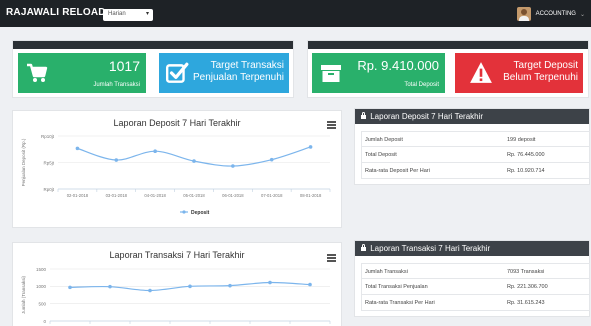 This screenshot has width=591, height=326. Describe the element at coordinates (23, 162) in the screenshot. I see `y-axis-title: Penjualan Deposit (Rp.)` at that location.